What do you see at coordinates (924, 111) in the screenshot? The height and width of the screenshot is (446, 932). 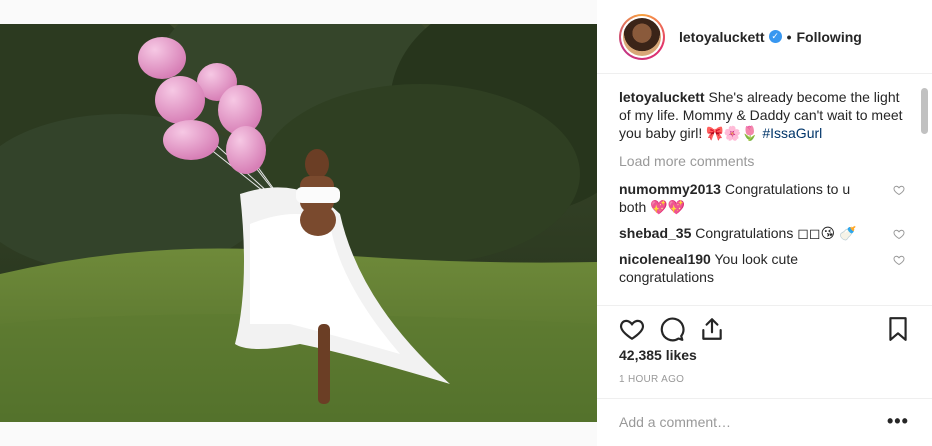 I see `scrollbar-thumb` at bounding box center [924, 111].